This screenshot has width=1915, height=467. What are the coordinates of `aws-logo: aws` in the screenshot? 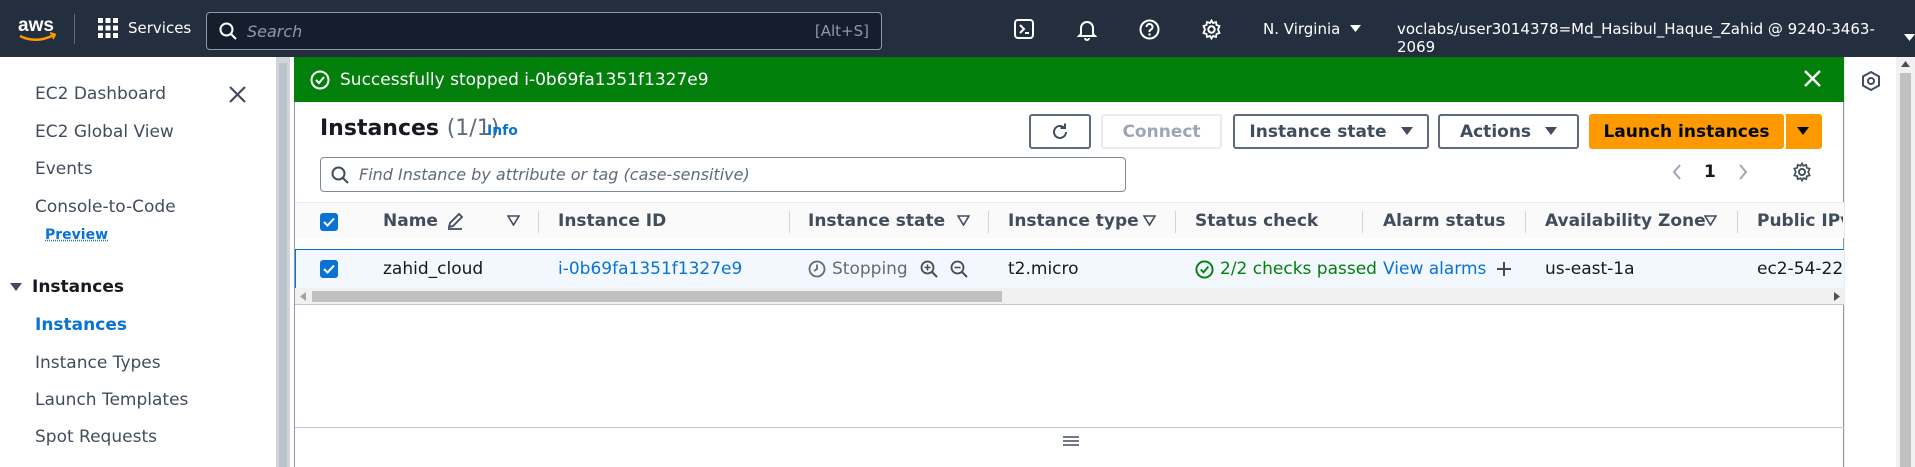 It's located at (38, 29).